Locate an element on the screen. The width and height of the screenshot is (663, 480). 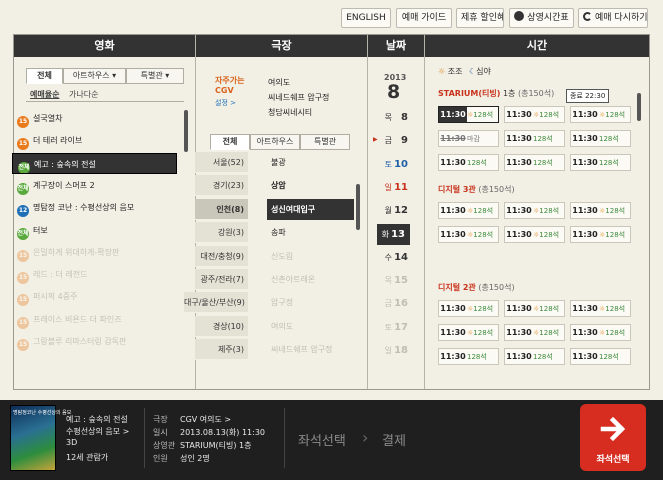
movie-item: 15 은밀하게 위대하게-확장판 is located at coordinates (94, 252).